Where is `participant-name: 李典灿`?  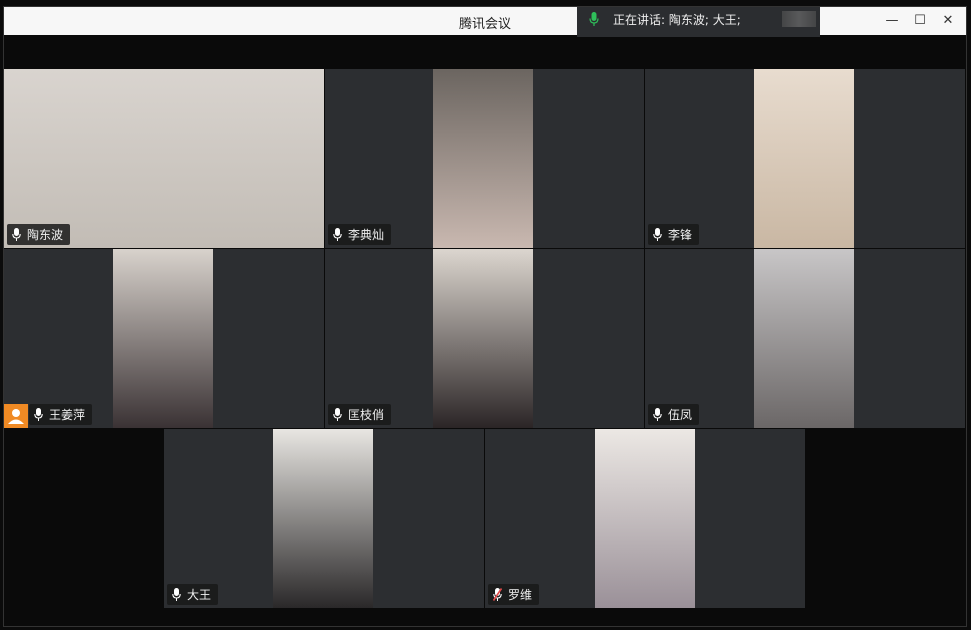
participant-name: 李典灿 is located at coordinates (366, 235).